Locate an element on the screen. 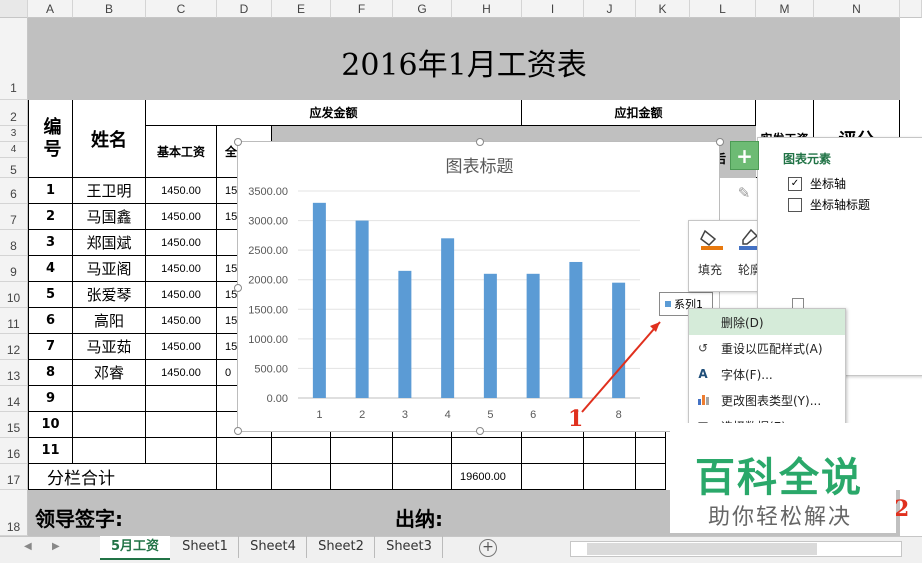 Image resolution: width=922 pixels, height=564 pixels. row-full-attendance is located at coordinates (244, 451).